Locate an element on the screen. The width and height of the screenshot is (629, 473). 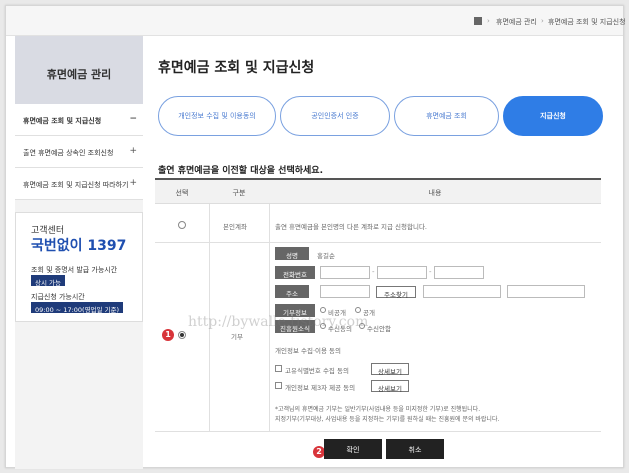
sidebar-item-inquiry: 휴면예금 조회 및 지급신청 − is located at coordinates (79, 120).